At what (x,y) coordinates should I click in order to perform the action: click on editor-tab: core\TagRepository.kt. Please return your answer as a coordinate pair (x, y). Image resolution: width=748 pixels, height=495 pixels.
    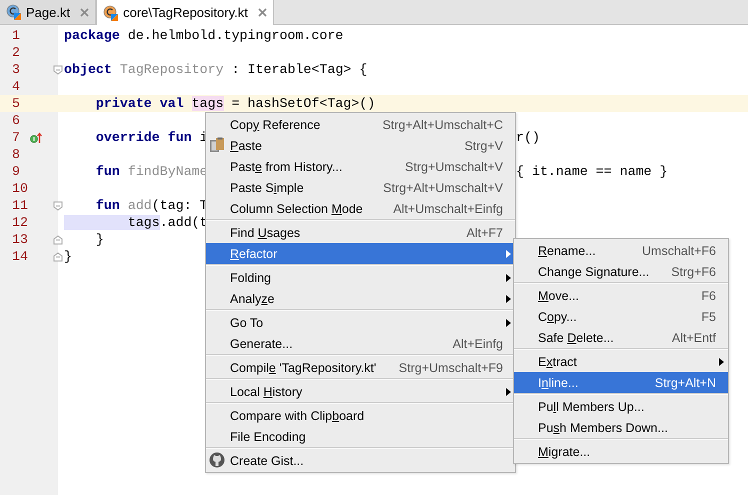
    Looking at the image, I should click on (185, 12).